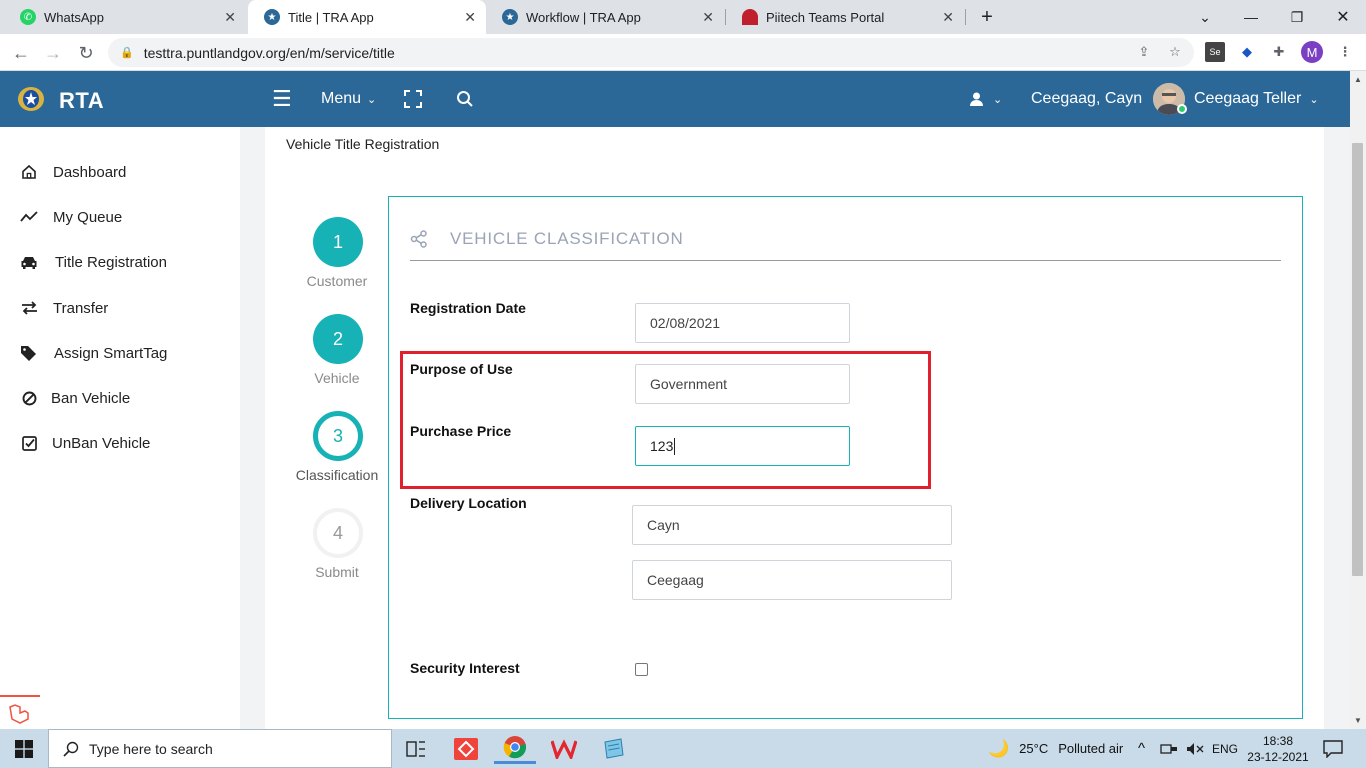 This screenshot has width=1366, height=768. What do you see at coordinates (1055, 748) in the screenshot?
I see `weather-widget: 🌙 25°C Polluted air` at bounding box center [1055, 748].